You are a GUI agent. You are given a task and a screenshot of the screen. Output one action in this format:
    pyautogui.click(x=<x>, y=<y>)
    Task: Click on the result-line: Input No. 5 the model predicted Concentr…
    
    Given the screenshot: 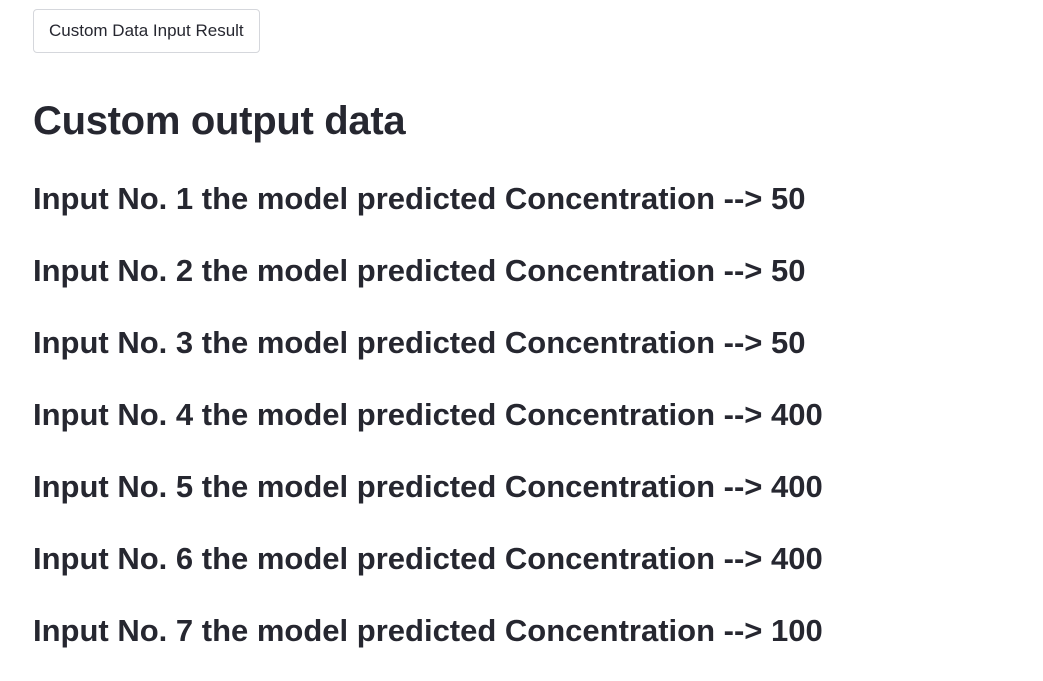 What is the action you would take?
    pyautogui.click(x=428, y=486)
    